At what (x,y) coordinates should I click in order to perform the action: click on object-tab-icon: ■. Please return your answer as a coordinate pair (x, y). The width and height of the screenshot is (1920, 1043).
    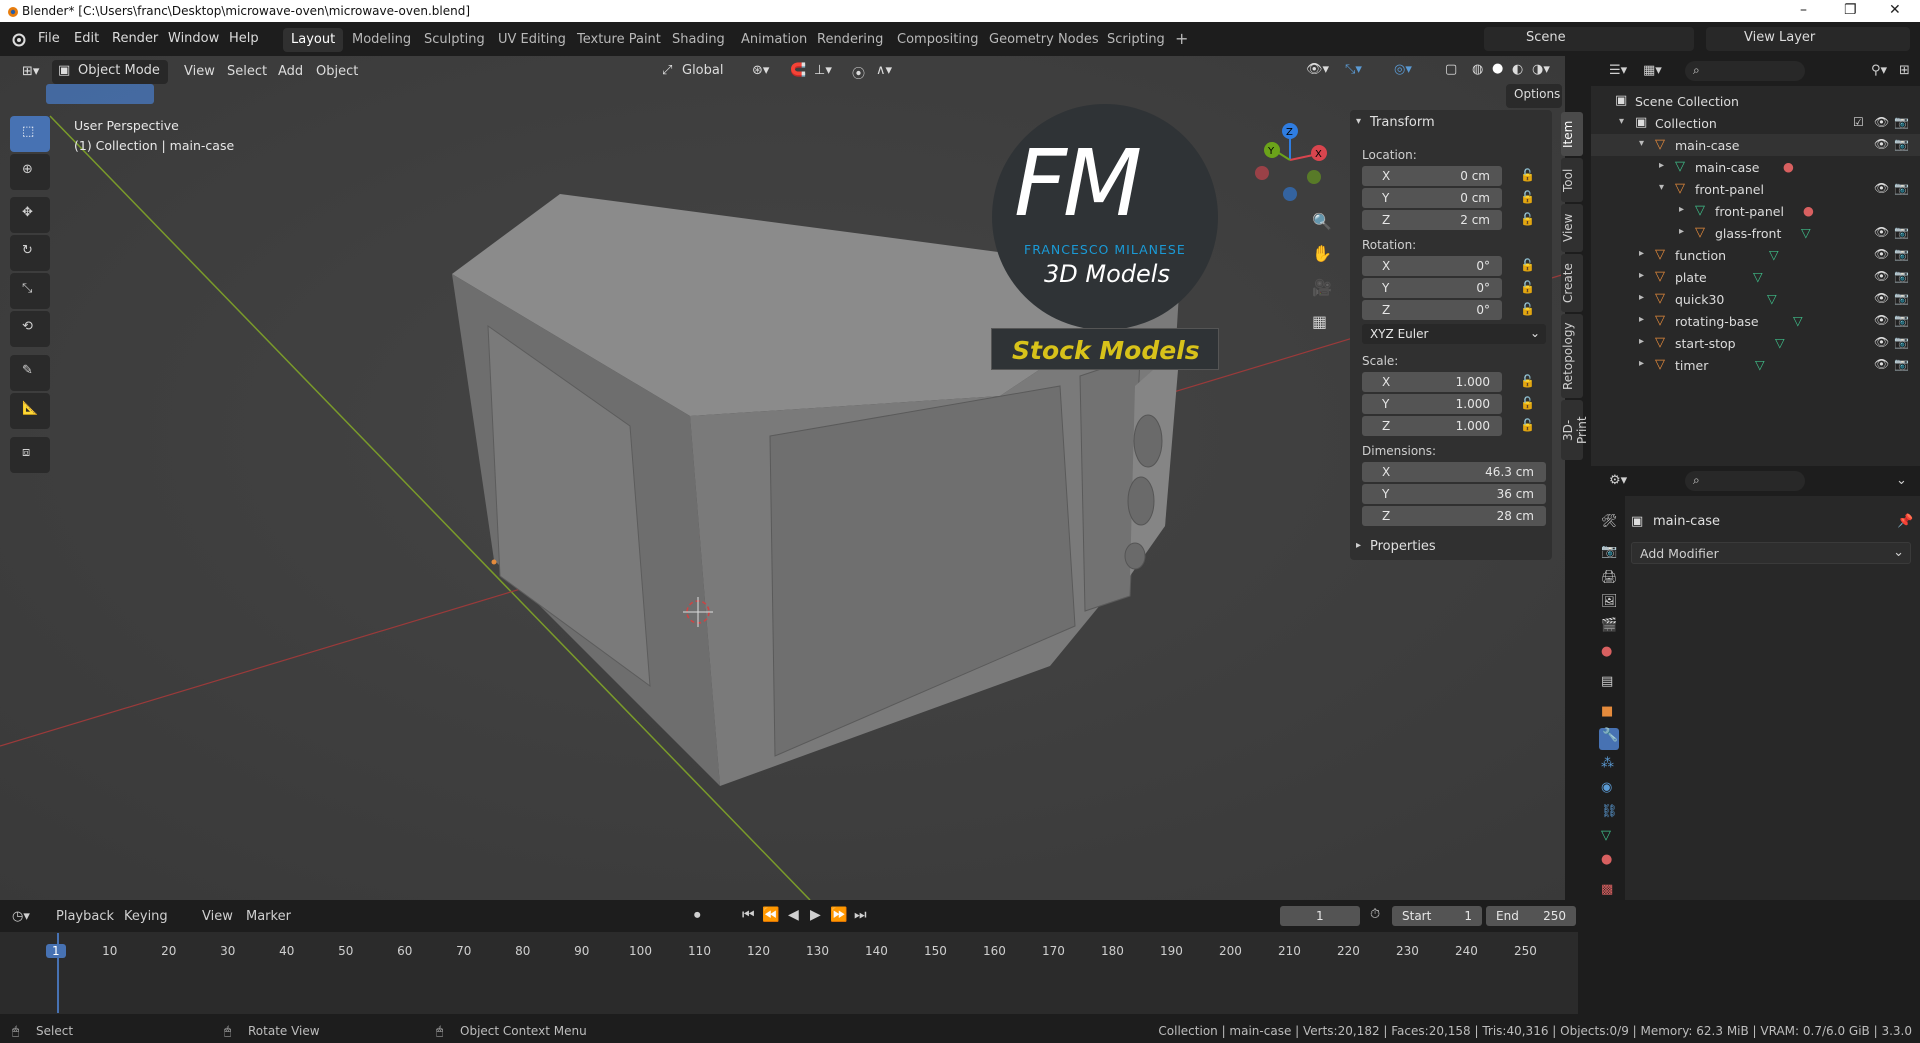
    Looking at the image, I should click on (1607, 711).